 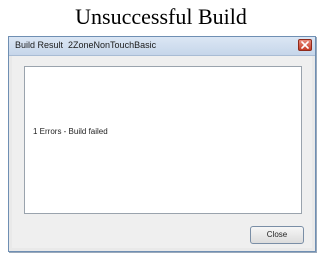 I want to click on close-x-icon, so click(x=305, y=45).